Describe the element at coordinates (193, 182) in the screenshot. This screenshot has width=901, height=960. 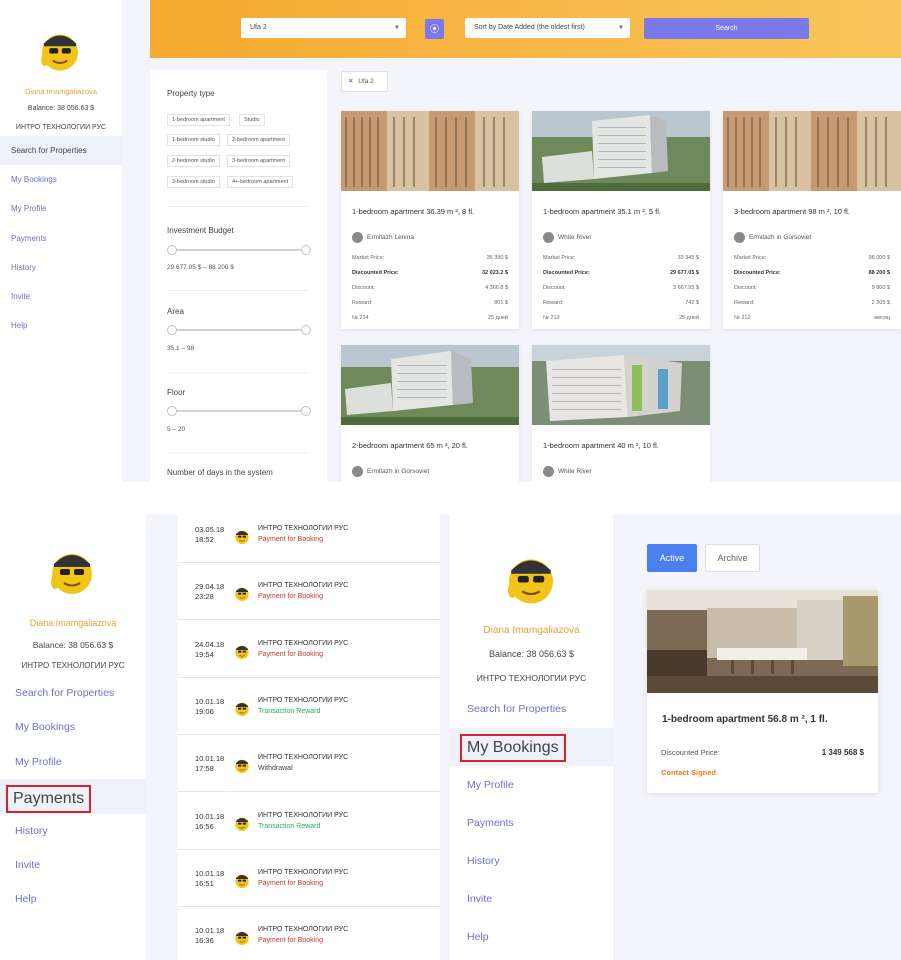
I see `property-type-tag: 3-bedroom studio` at that location.